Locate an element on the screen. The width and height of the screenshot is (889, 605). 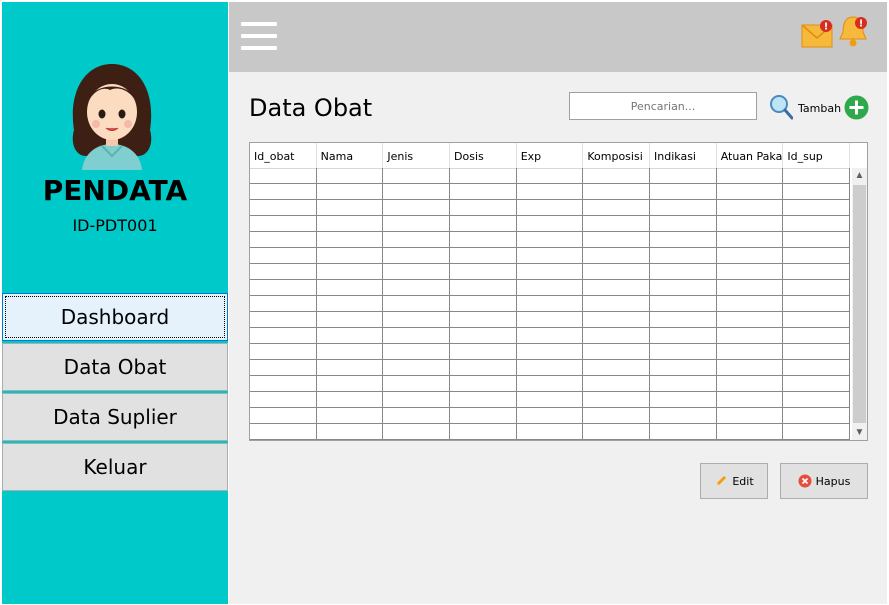
column-header-jenis: Jenis is located at coordinates (417, 155).